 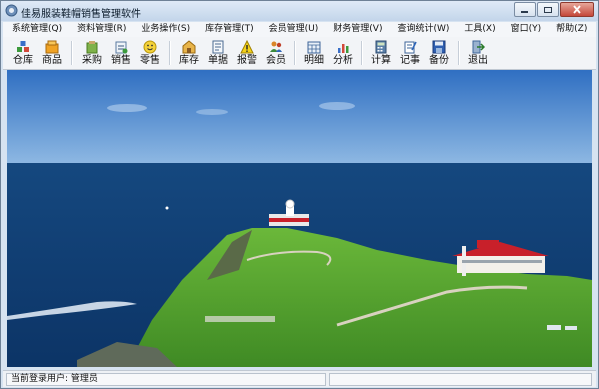 I want to click on toolbar-members-button: 会员, so click(x=276, y=53).